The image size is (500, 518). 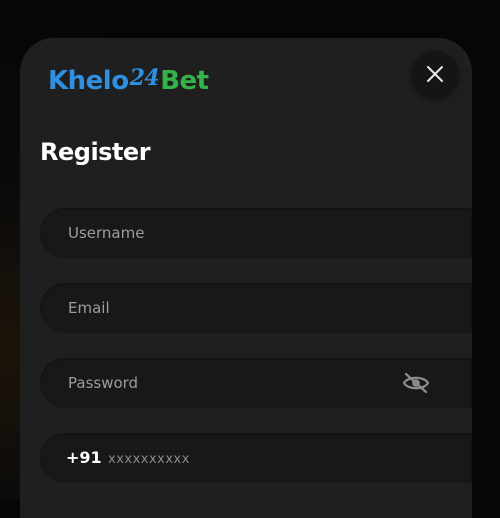 What do you see at coordinates (256, 308) in the screenshot?
I see `email-field: Email` at bounding box center [256, 308].